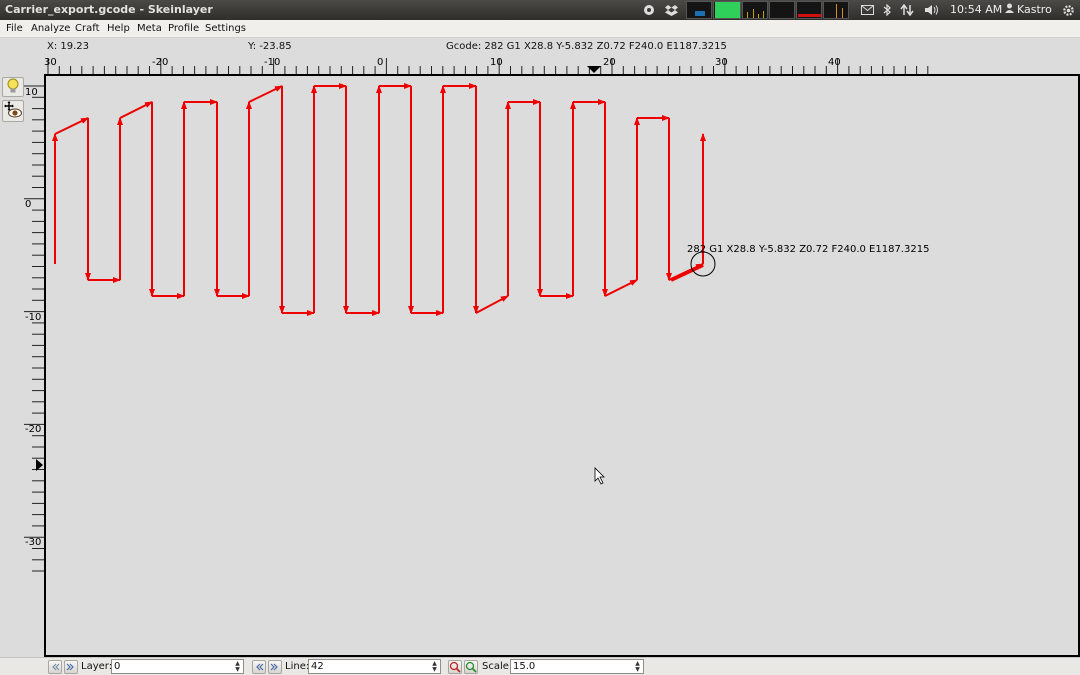  I want to click on v-tick-label: 0, so click(28, 204).